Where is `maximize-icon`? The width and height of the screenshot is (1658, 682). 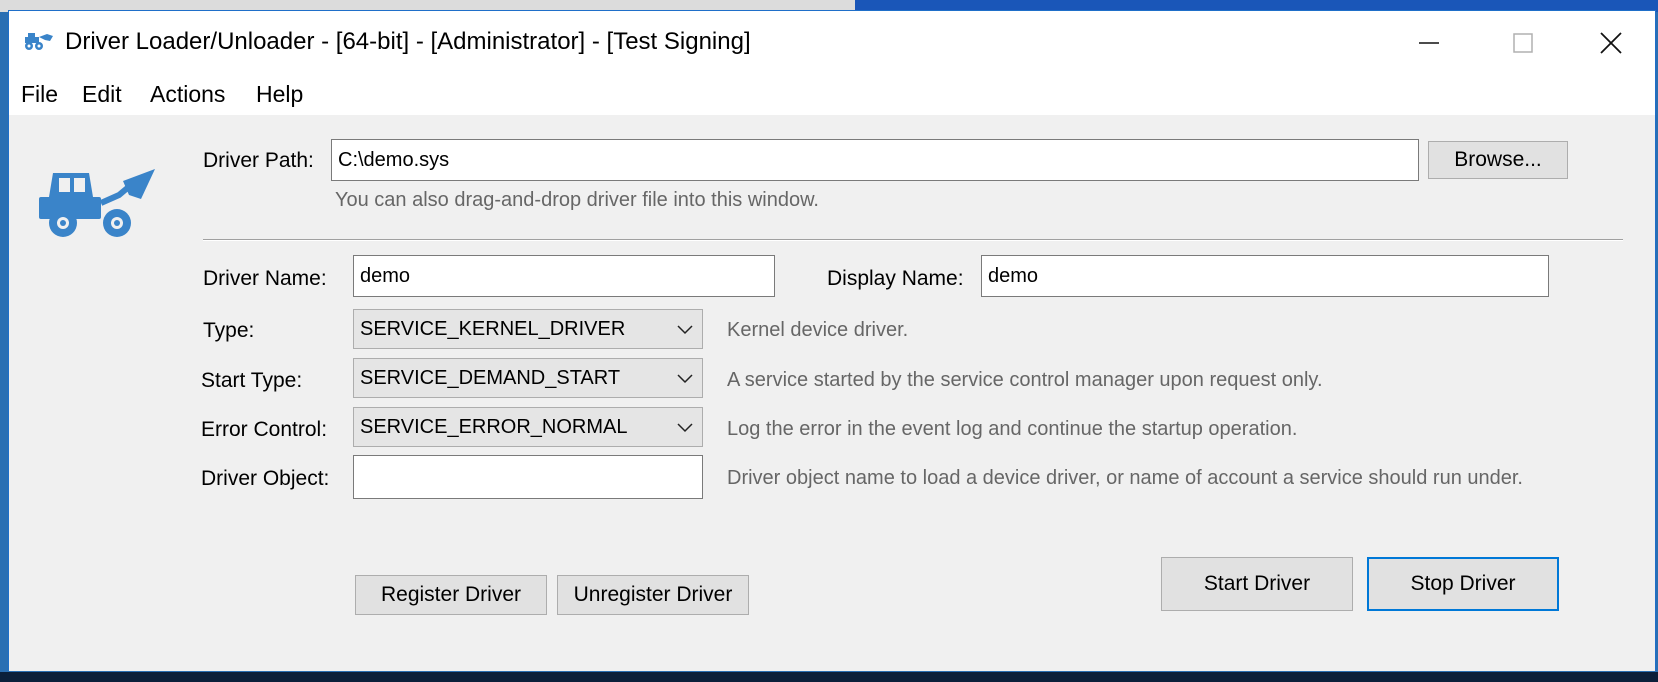
maximize-icon is located at coordinates (1523, 45).